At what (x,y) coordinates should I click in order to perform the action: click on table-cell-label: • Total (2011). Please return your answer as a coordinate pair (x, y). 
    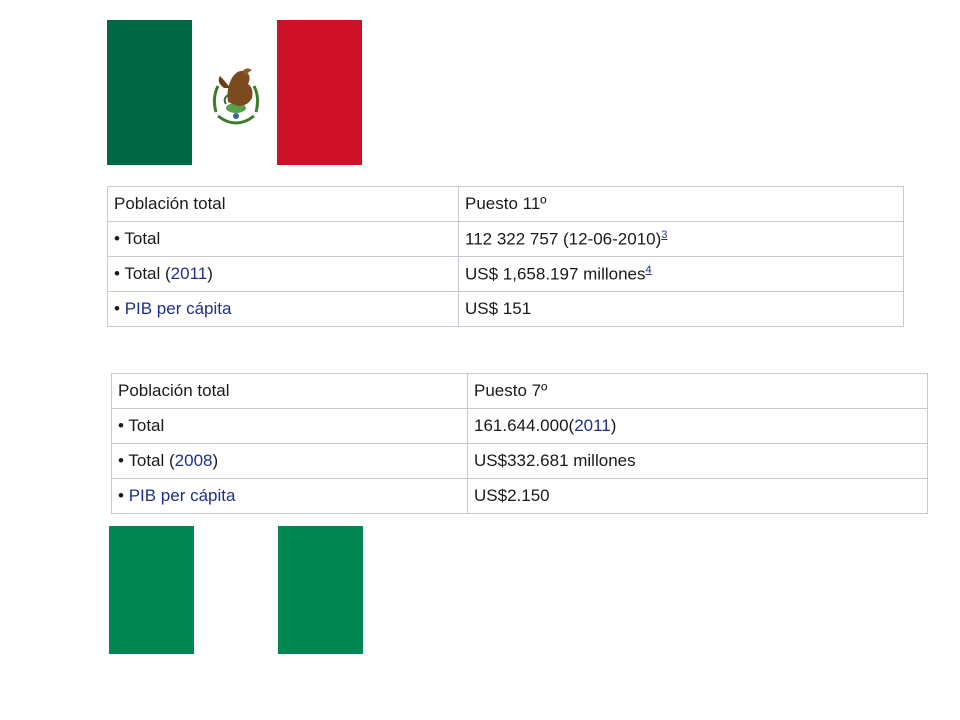
    Looking at the image, I should click on (283, 274).